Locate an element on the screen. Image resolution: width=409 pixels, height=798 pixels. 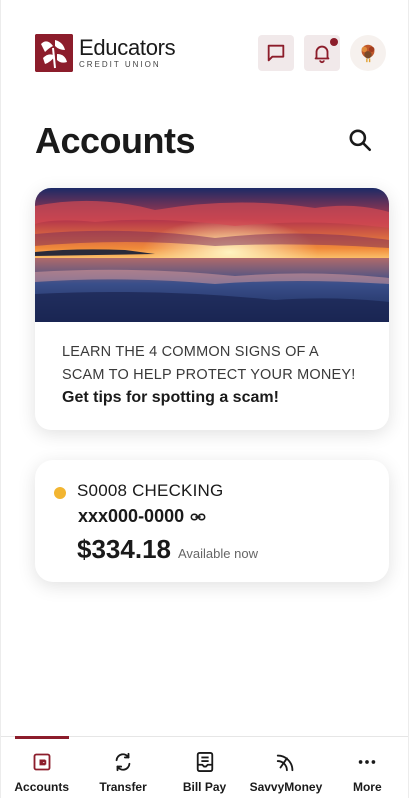
account-status-dot is located at coordinates (60, 493).